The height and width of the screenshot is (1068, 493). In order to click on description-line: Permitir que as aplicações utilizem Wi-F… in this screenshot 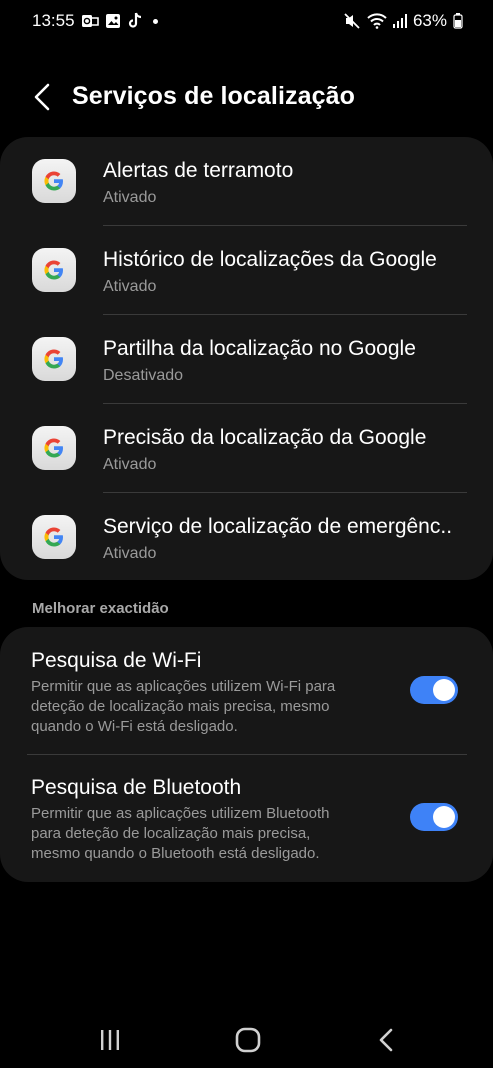, I will do `click(183, 686)`.